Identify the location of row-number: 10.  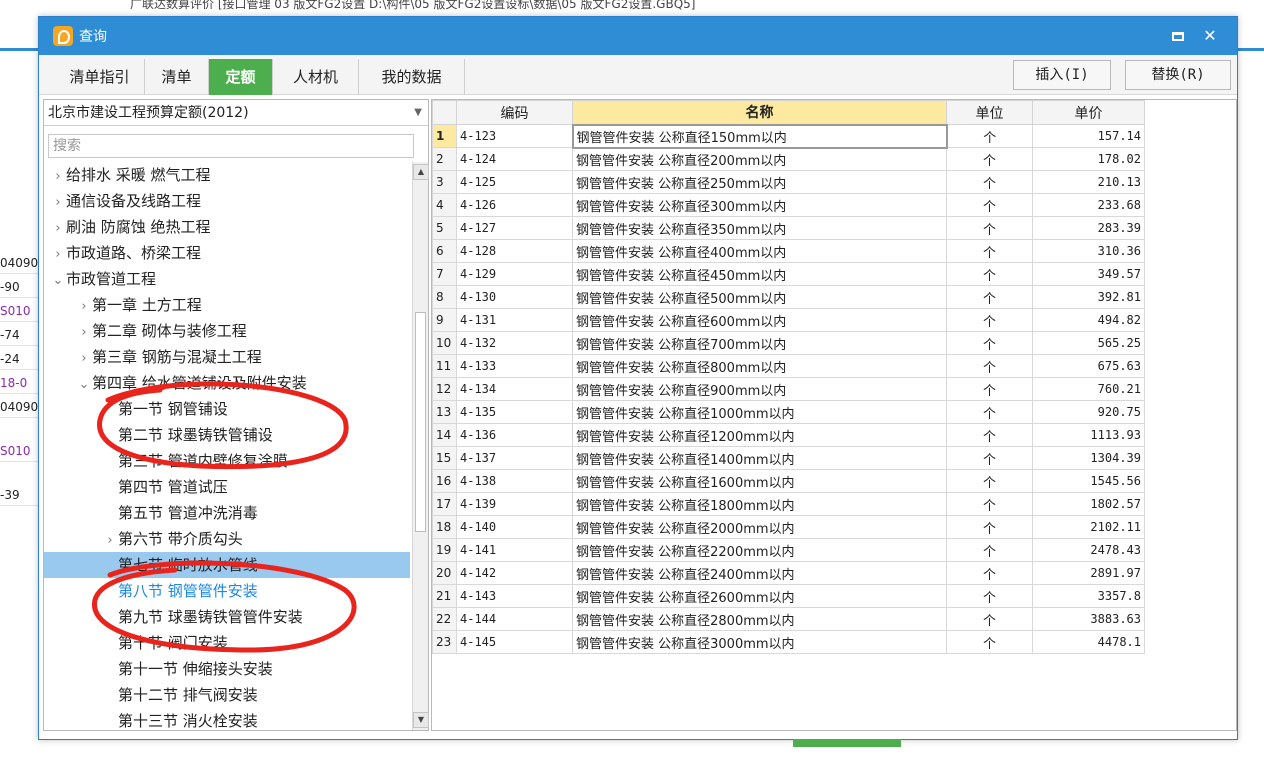
(444, 343).